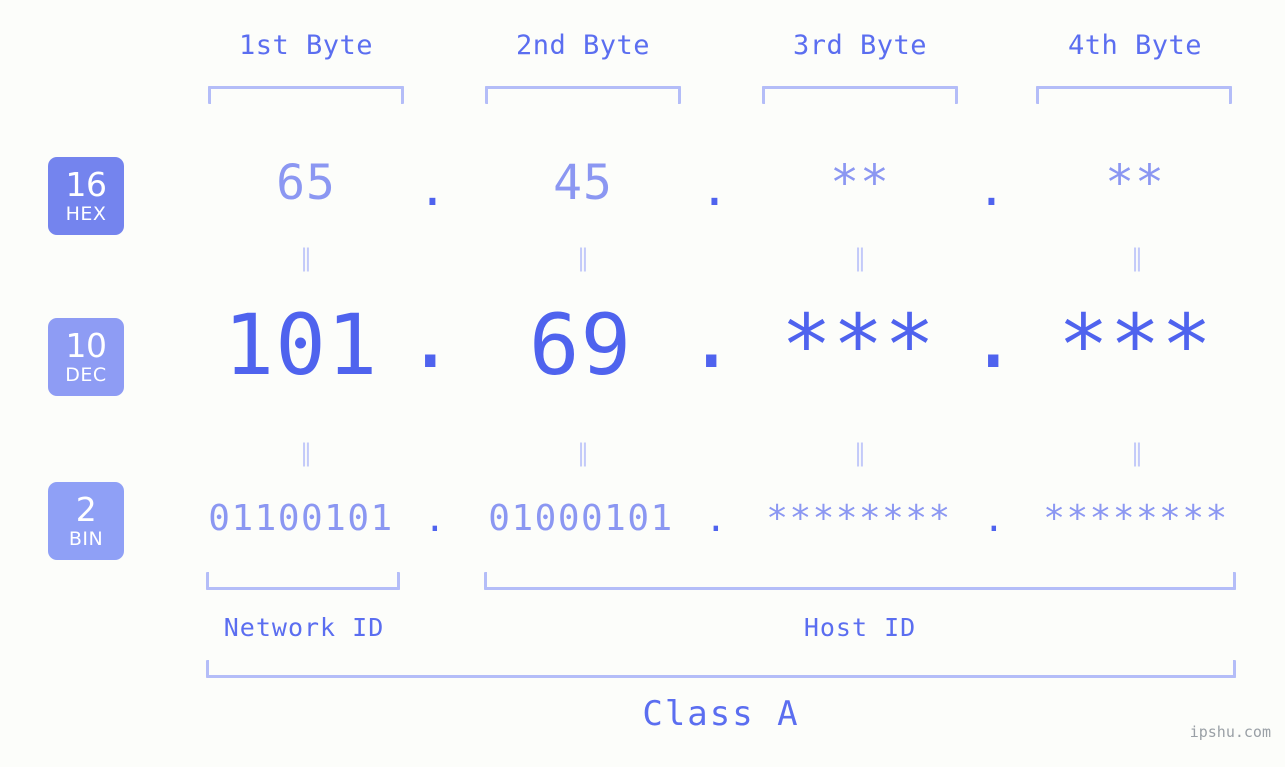 The width and height of the screenshot is (1285, 767). I want to click on byte-header-4: 4th Byte, so click(1135, 45).